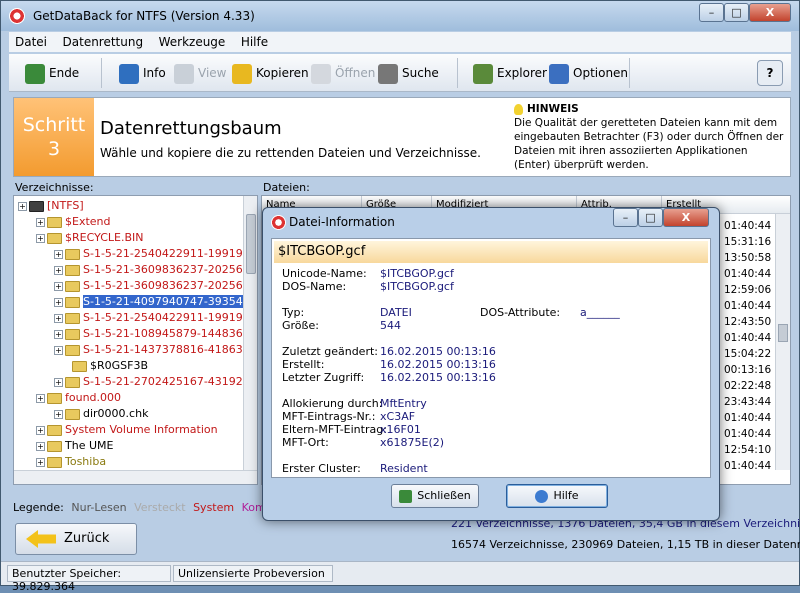 This screenshot has height=593, width=800. Describe the element at coordinates (314, 286) in the screenshot. I see `dos-name-key: DOS-Name:` at that location.